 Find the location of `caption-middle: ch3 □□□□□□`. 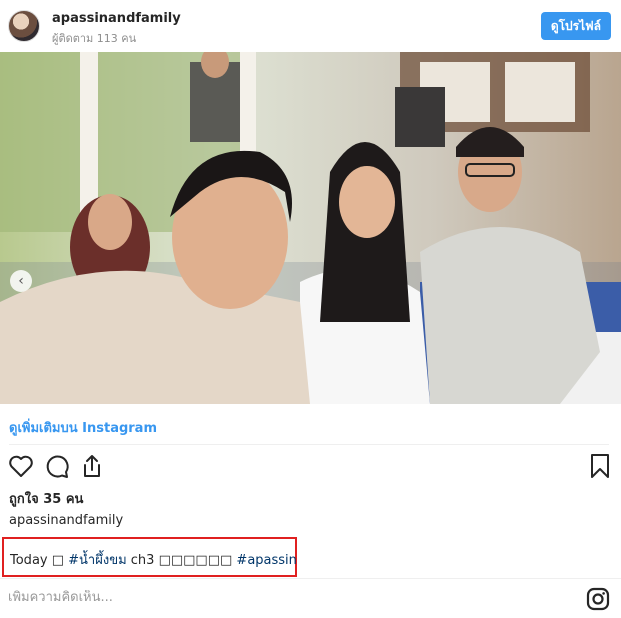

caption-middle: ch3 □□□□□□ is located at coordinates (181, 560).